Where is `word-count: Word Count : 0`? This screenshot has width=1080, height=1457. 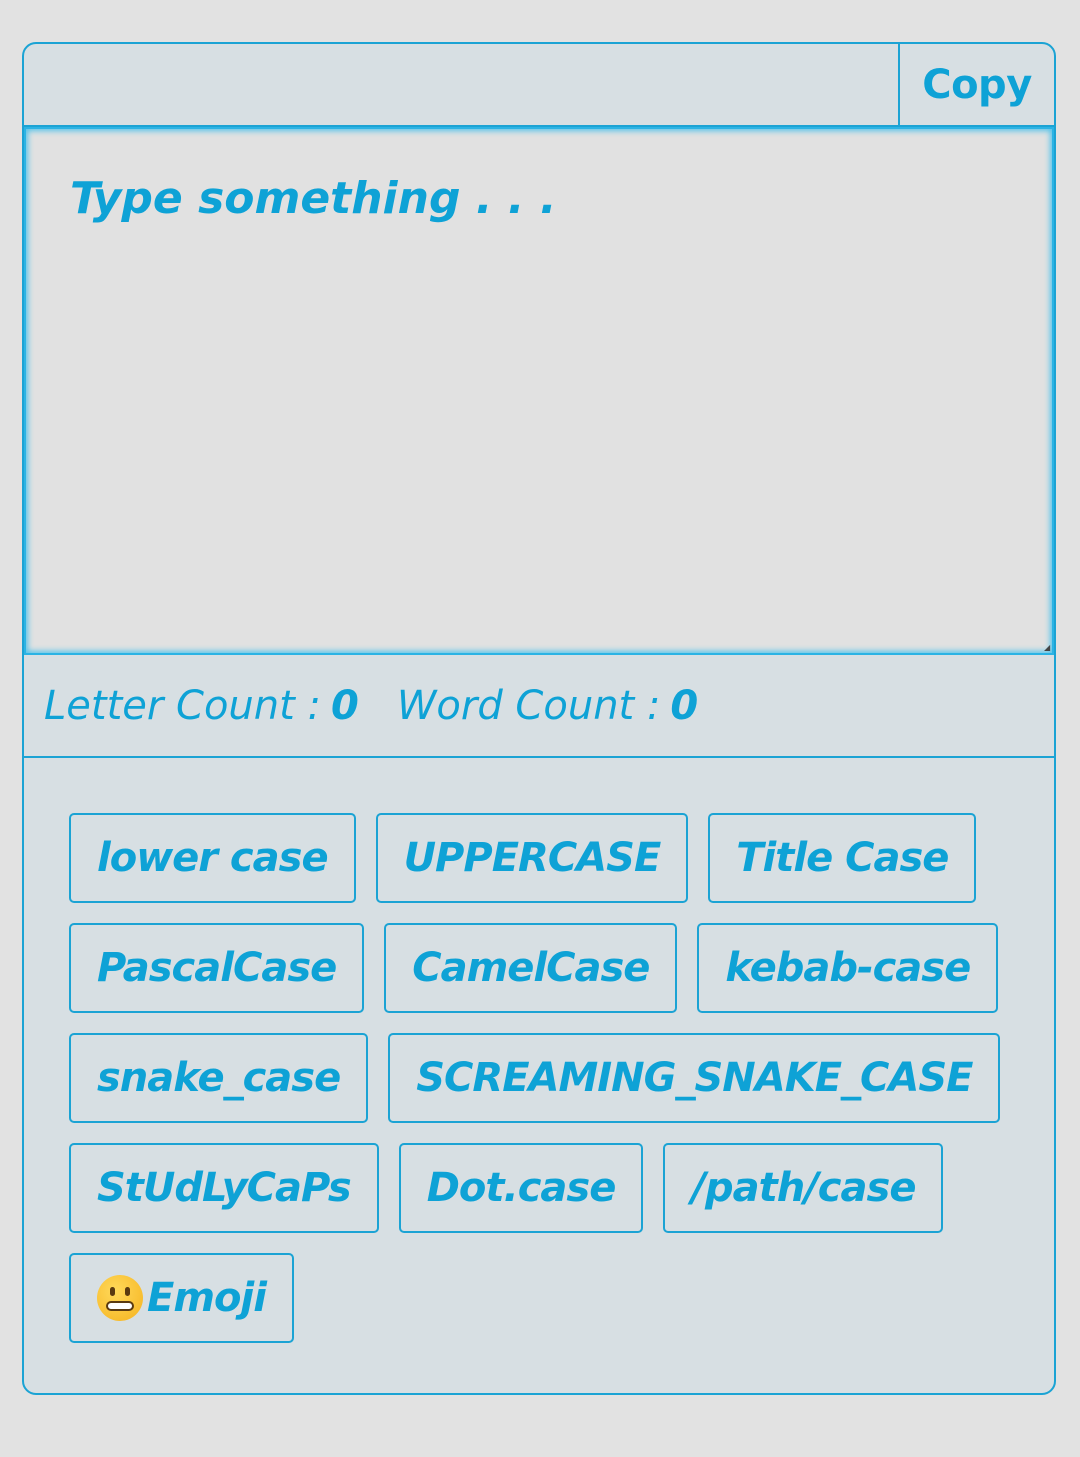 word-count: Word Count : 0 is located at coordinates (547, 706).